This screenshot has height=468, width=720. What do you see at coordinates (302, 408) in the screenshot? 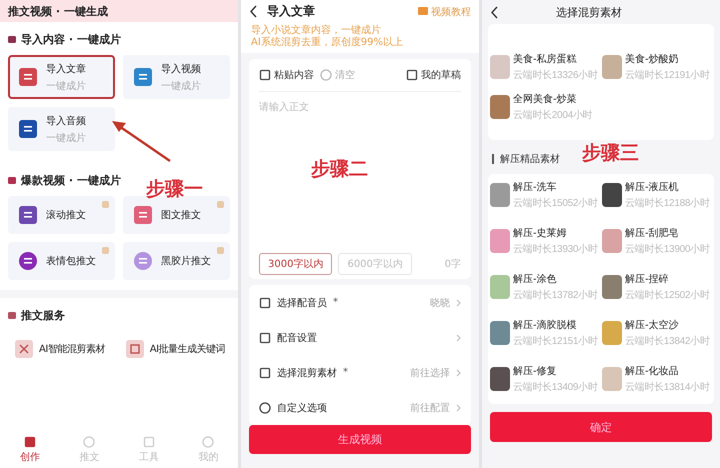
I see `row-label: 自定义选项` at bounding box center [302, 408].